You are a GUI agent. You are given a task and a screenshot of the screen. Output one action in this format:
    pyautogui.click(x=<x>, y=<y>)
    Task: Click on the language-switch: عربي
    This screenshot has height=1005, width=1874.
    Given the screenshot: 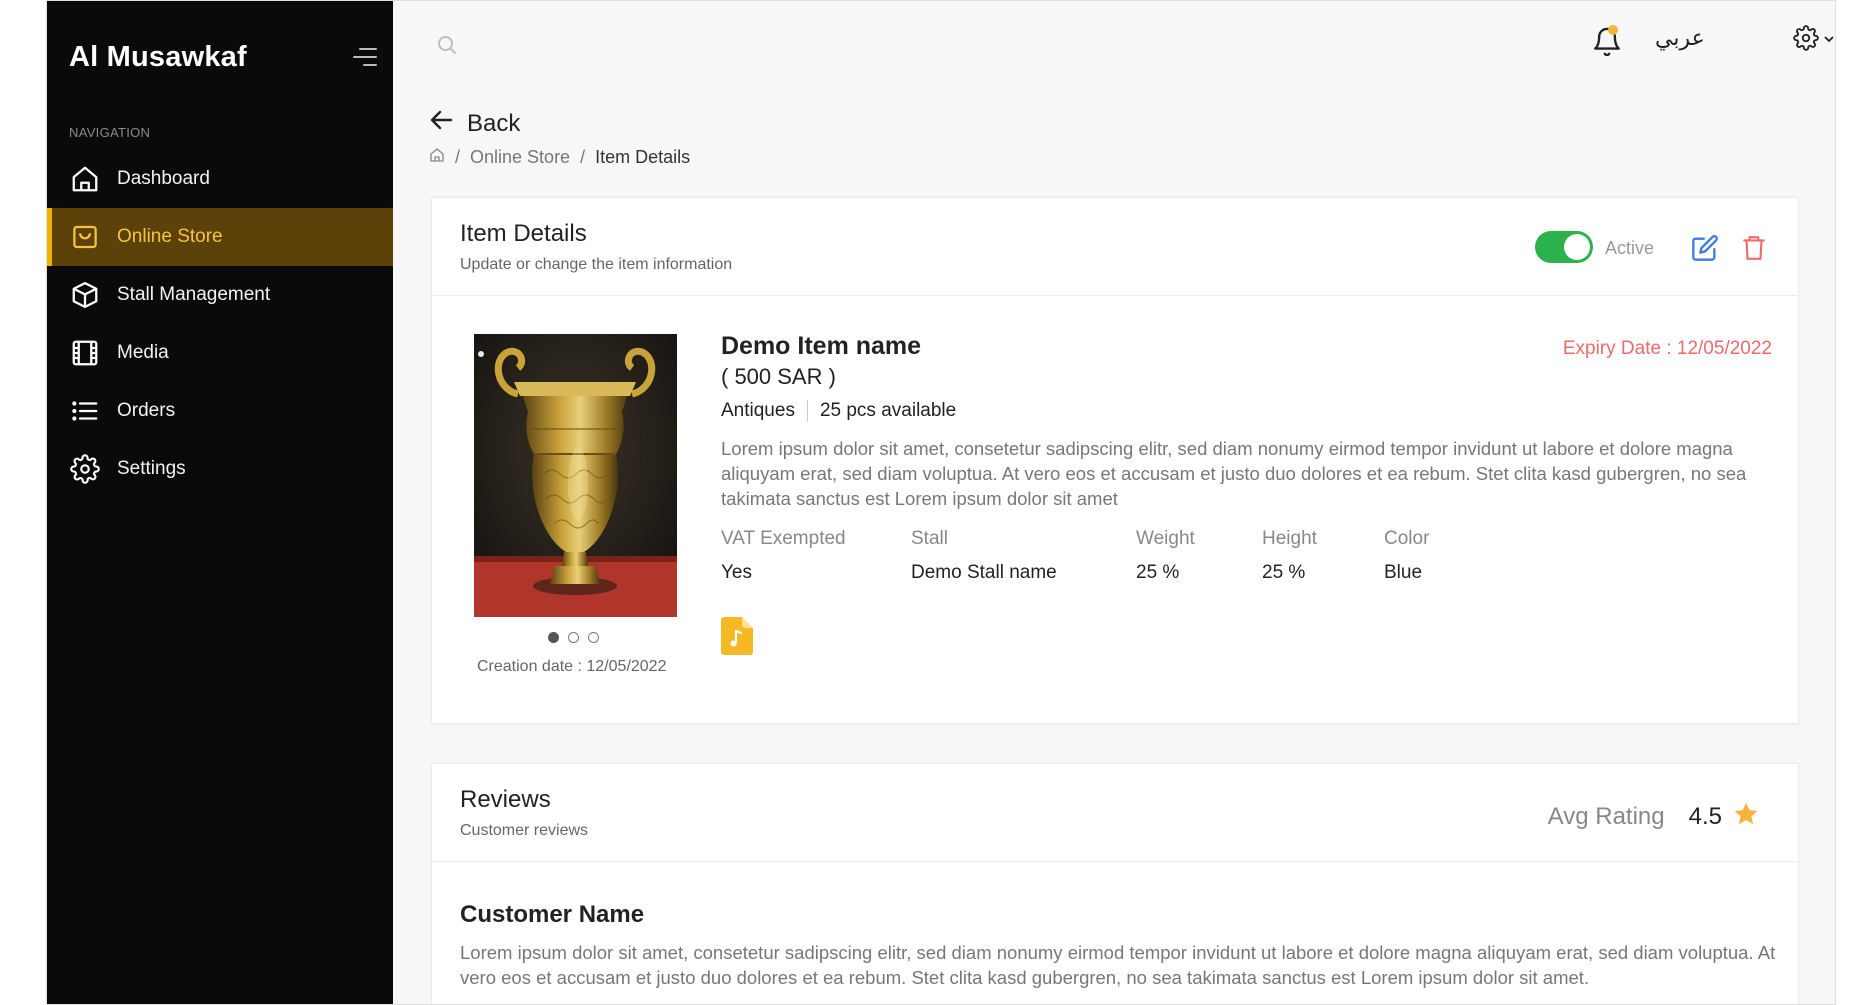 What is the action you would take?
    pyautogui.click(x=1680, y=38)
    